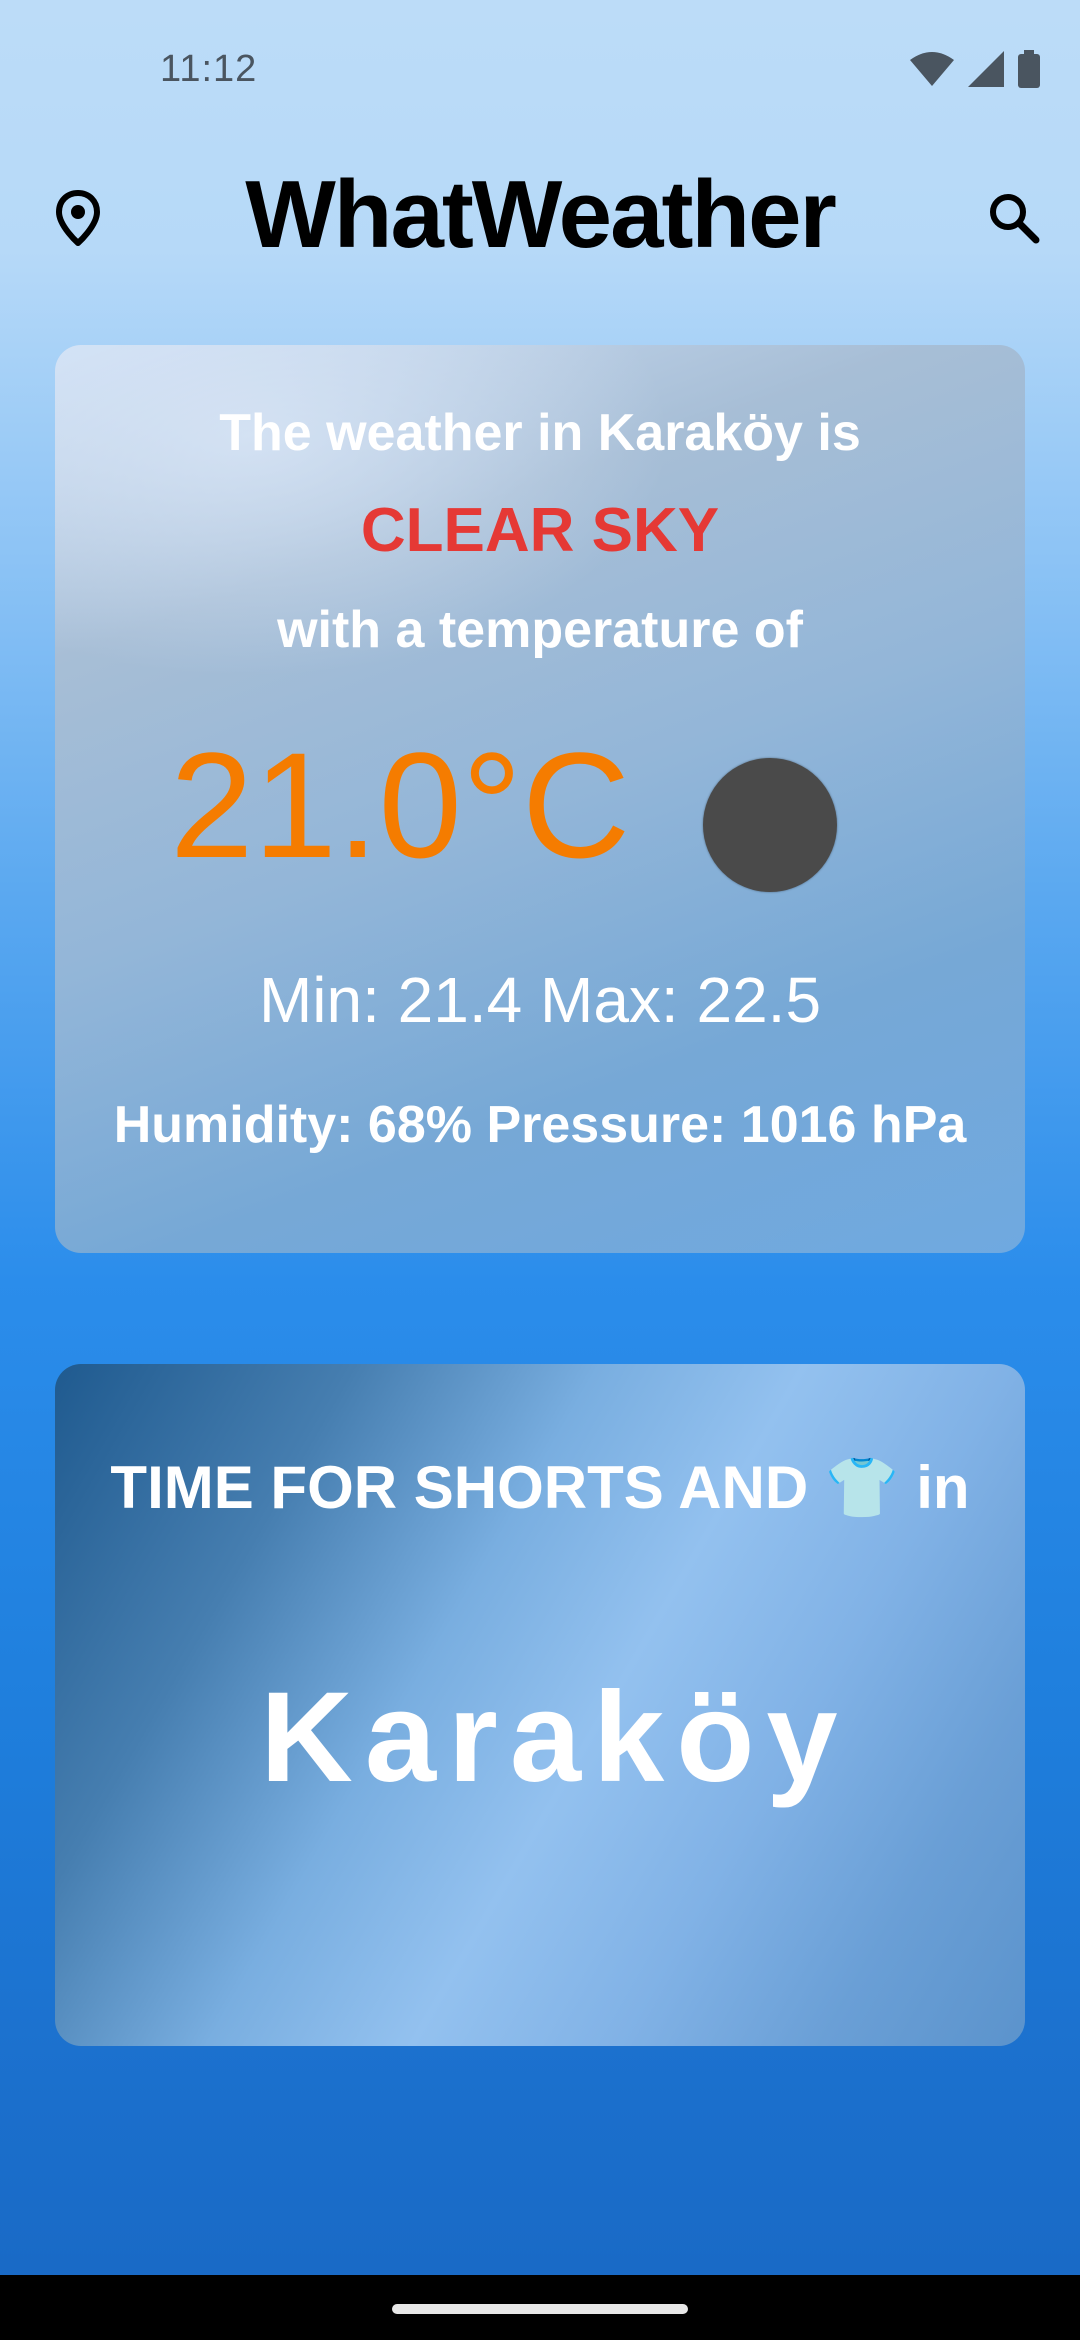  Describe the element at coordinates (540, 1125) in the screenshot. I see `humidity-pressure: Humidity: 68% Pressure: 1016 hPa` at that location.